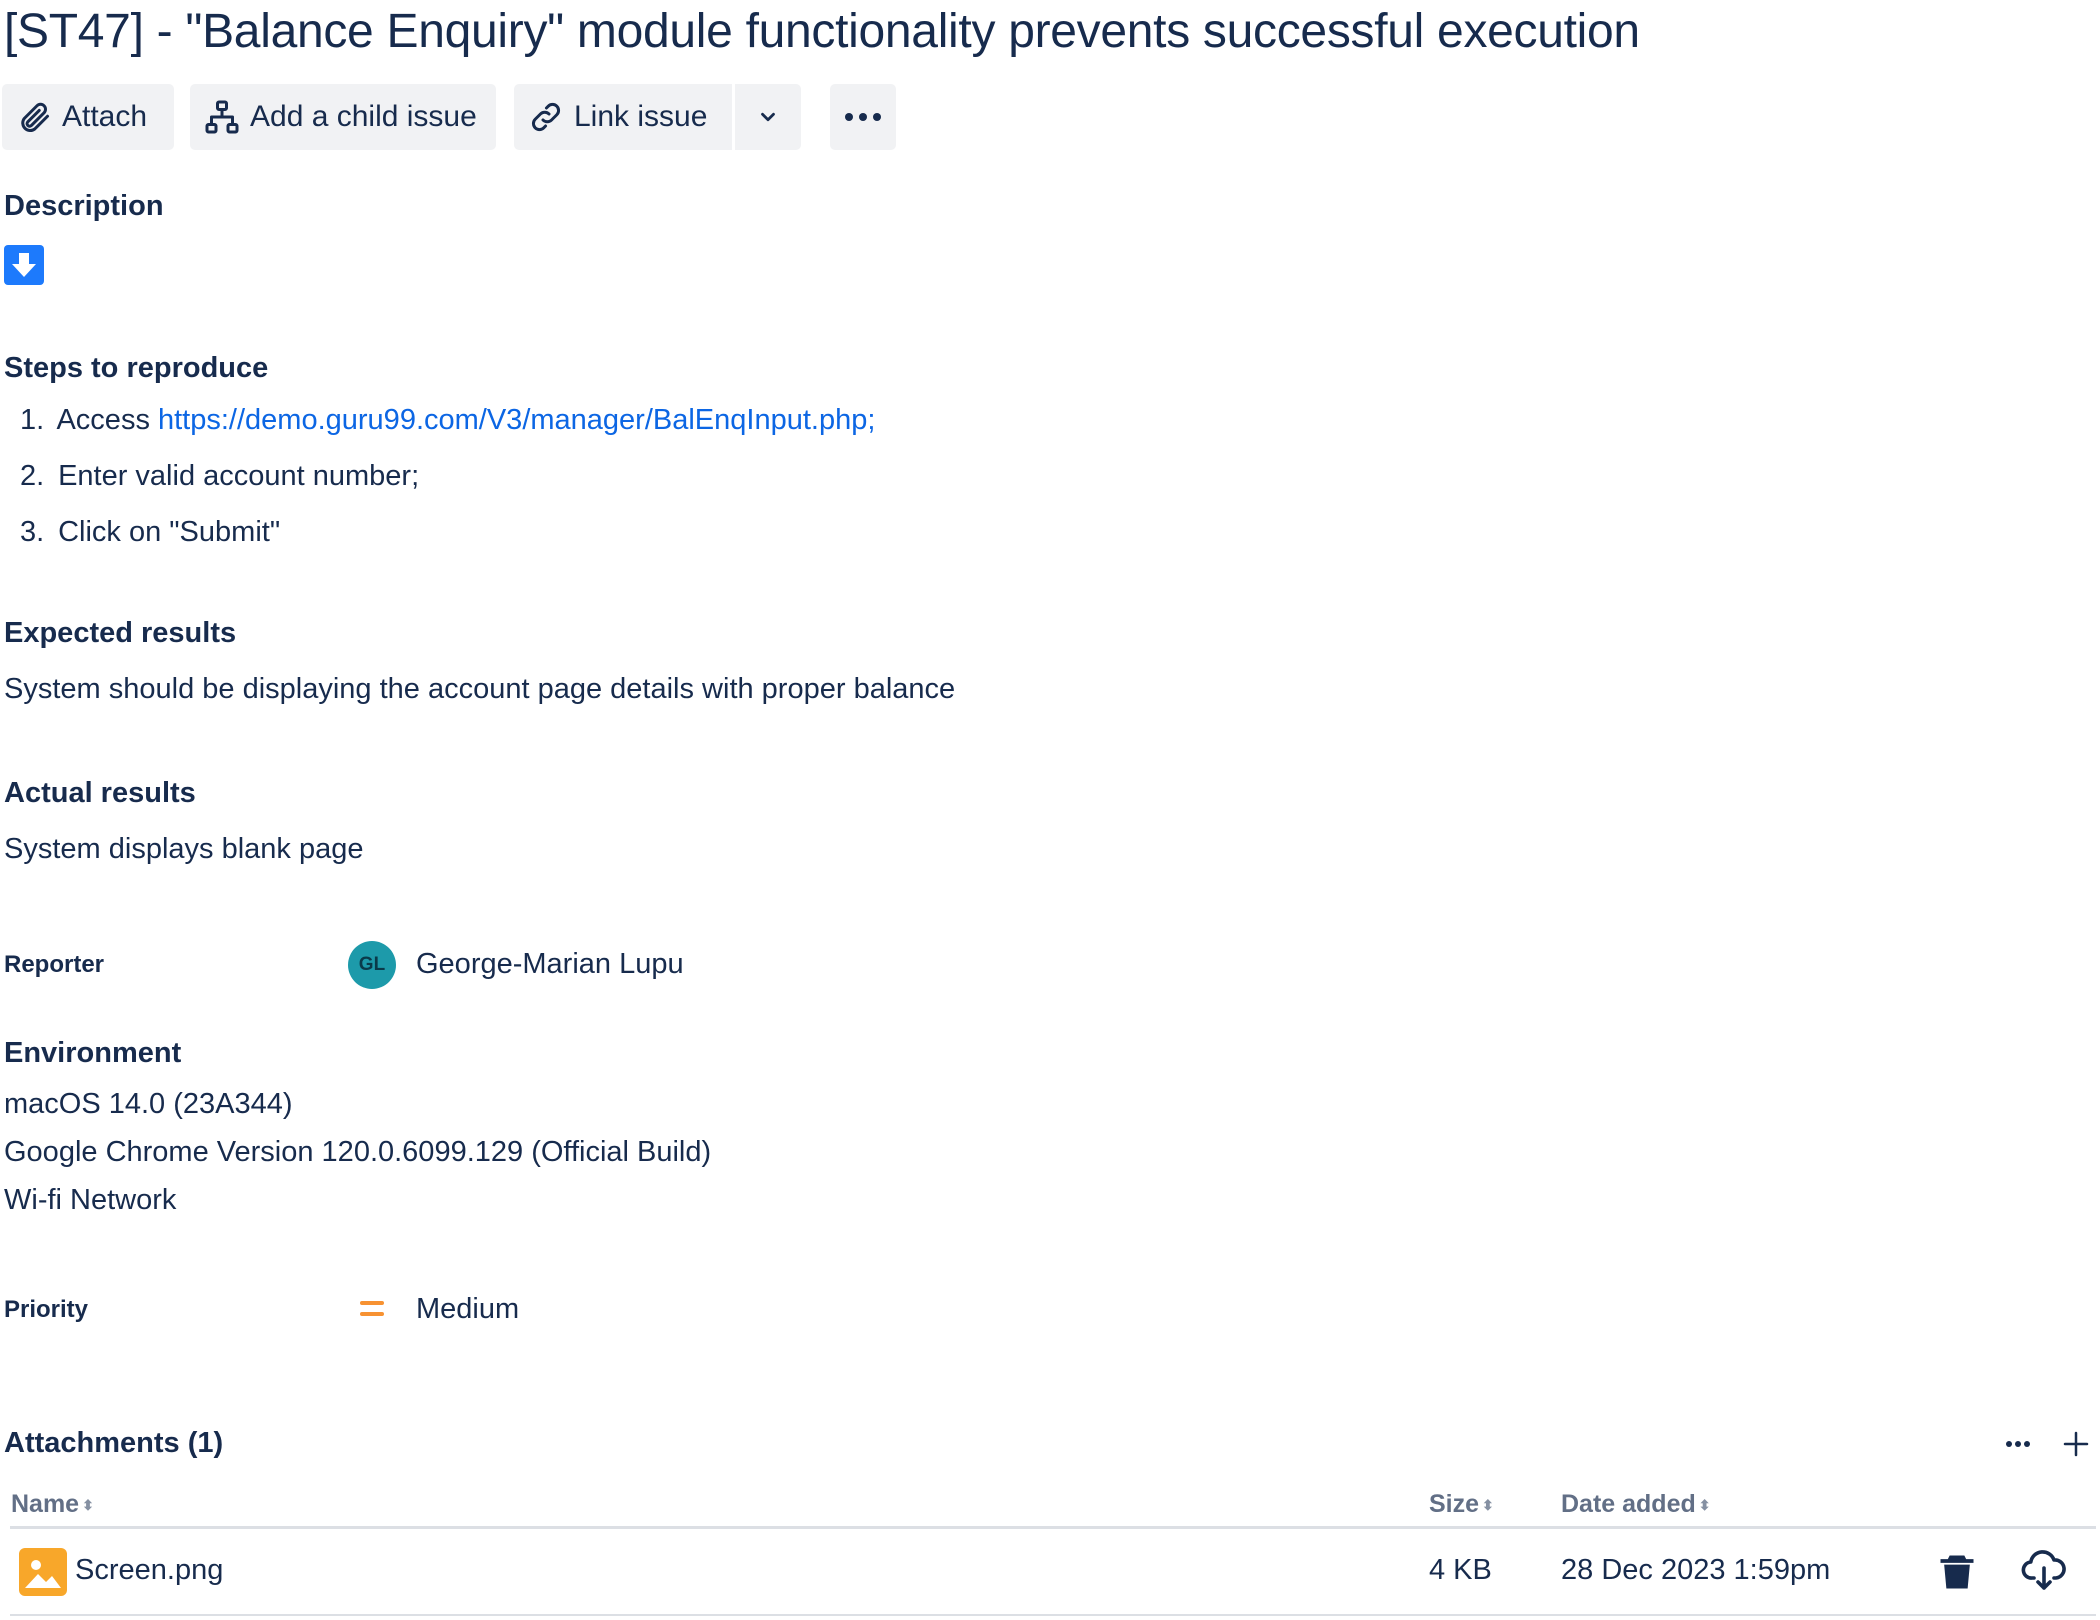  Describe the element at coordinates (1460, 1570) in the screenshot. I see `attachment-size: 4 KB` at that location.